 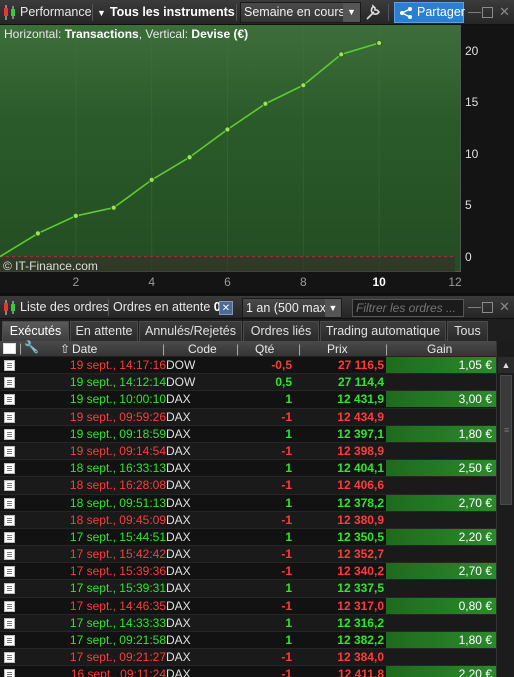 I want to click on close-pending-icon: ✕, so click(x=226, y=308).